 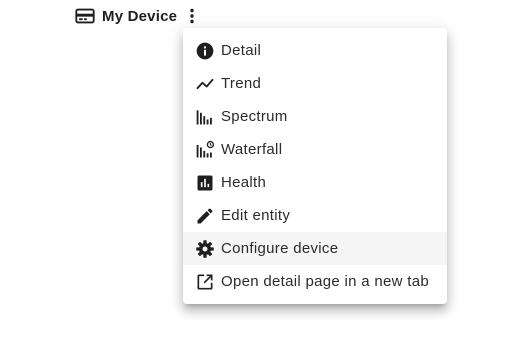 I want to click on menu-item-label: Detail, so click(x=241, y=50).